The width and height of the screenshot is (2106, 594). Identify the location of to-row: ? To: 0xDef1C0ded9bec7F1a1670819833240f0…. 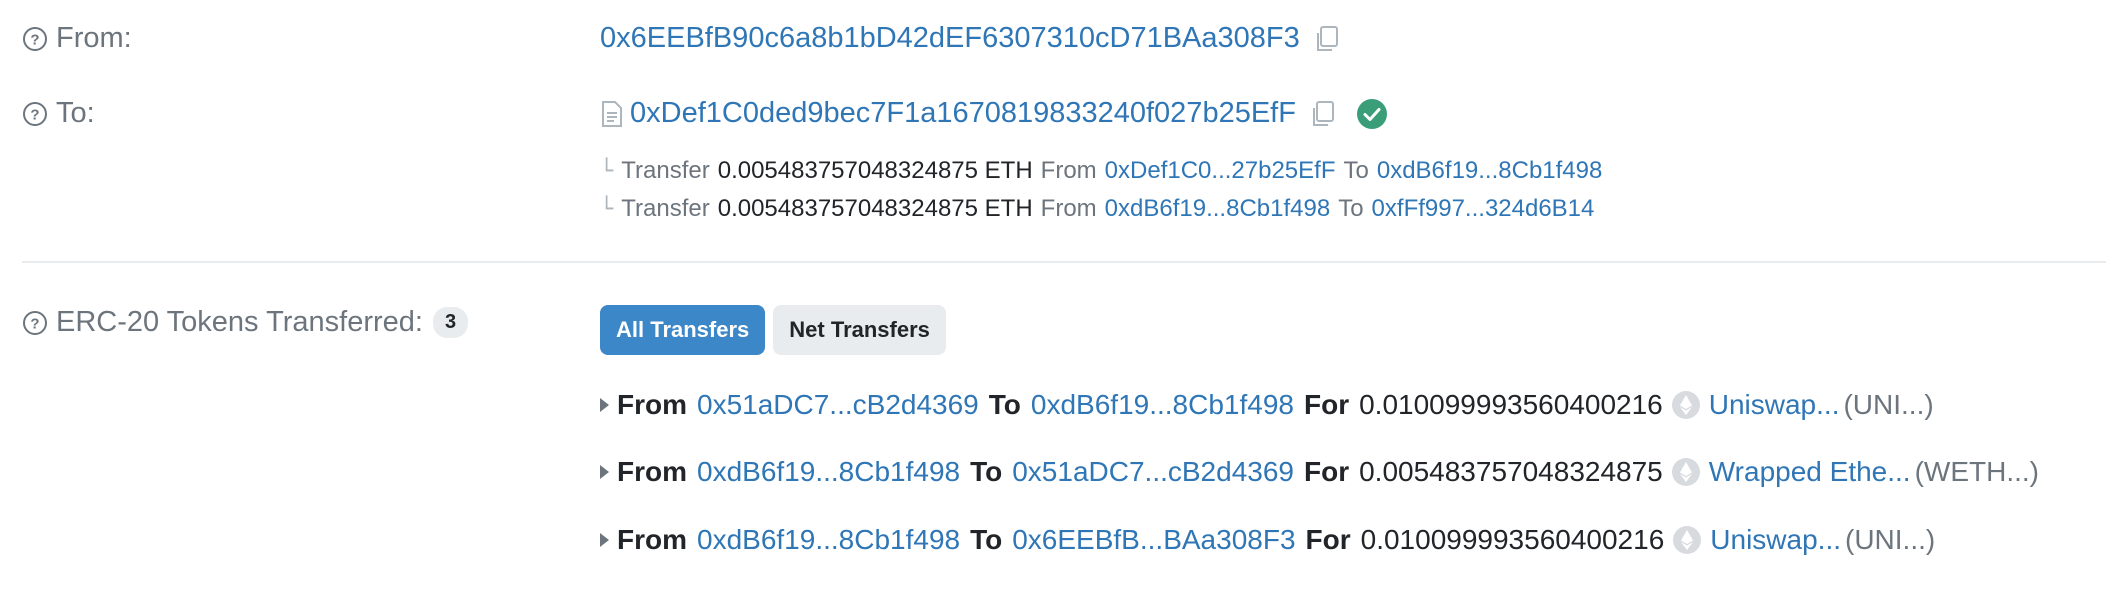
(1053, 115).